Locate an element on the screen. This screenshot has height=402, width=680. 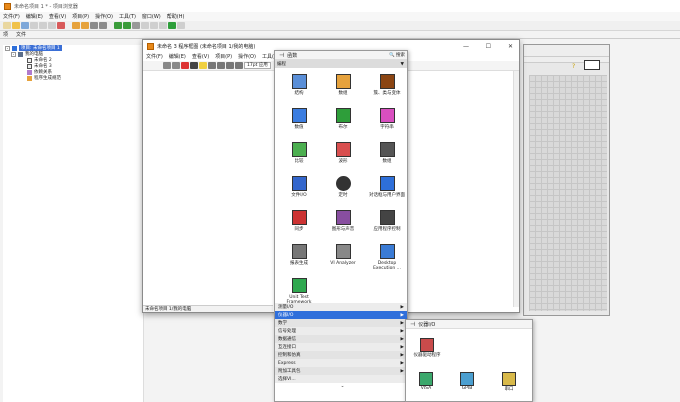
highlight-icon is located at coordinates (203, 65).